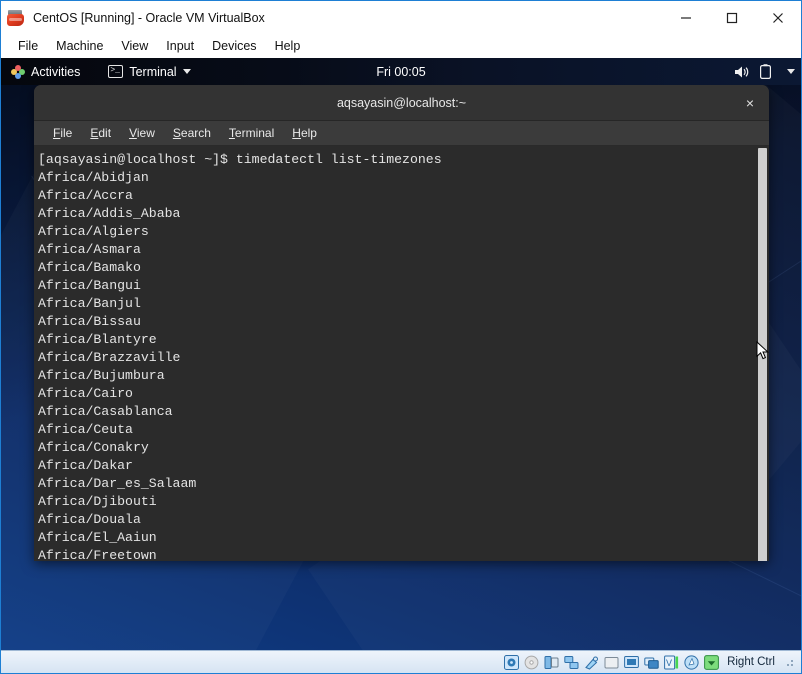 The image size is (802, 674). I want to click on maximize-button, so click(732, 18).